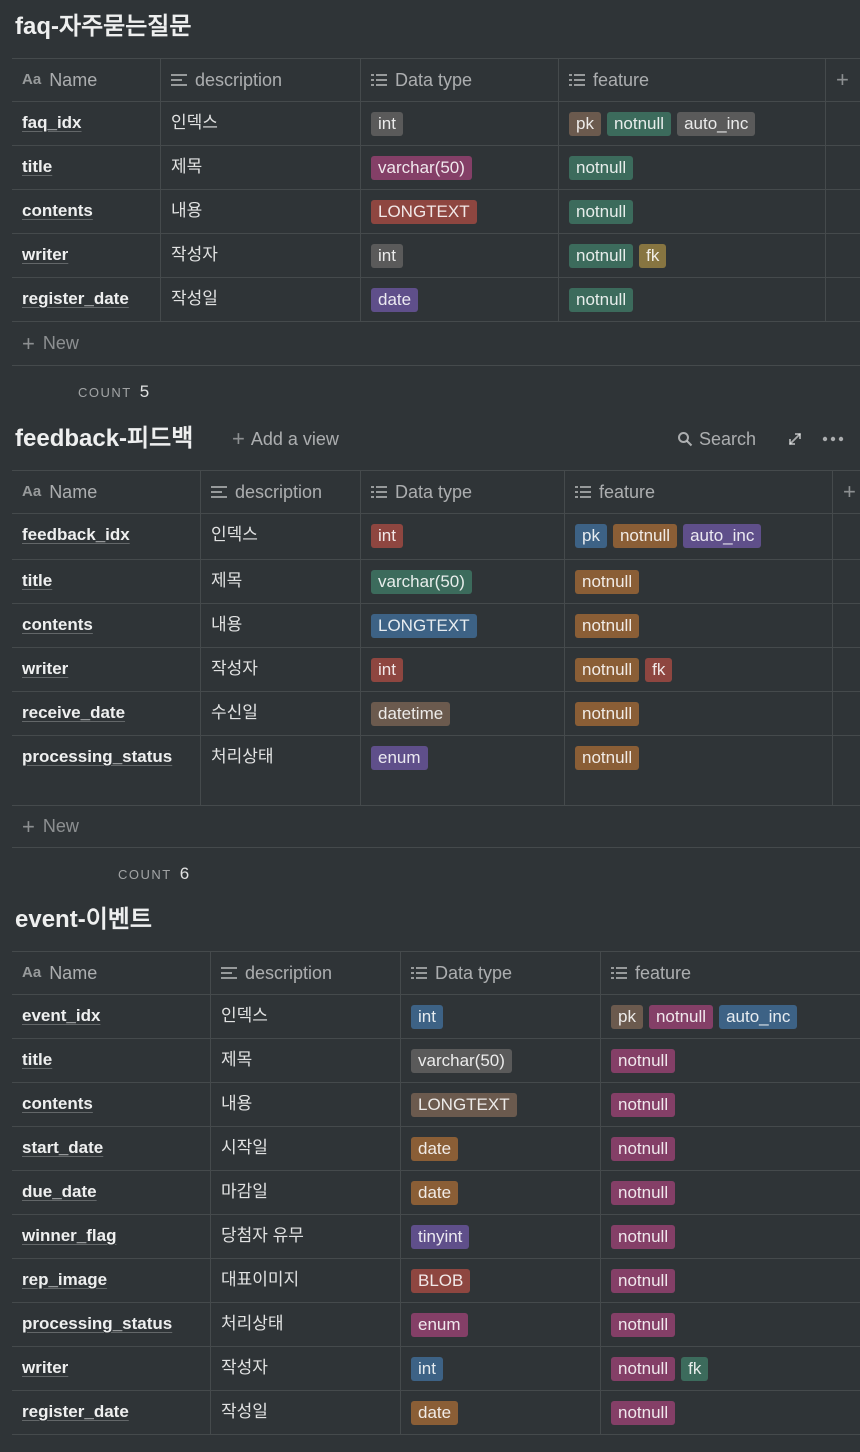 This screenshot has width=860, height=1452. Describe the element at coordinates (83, 920) in the screenshot. I see `event-title: event-이벤트` at that location.